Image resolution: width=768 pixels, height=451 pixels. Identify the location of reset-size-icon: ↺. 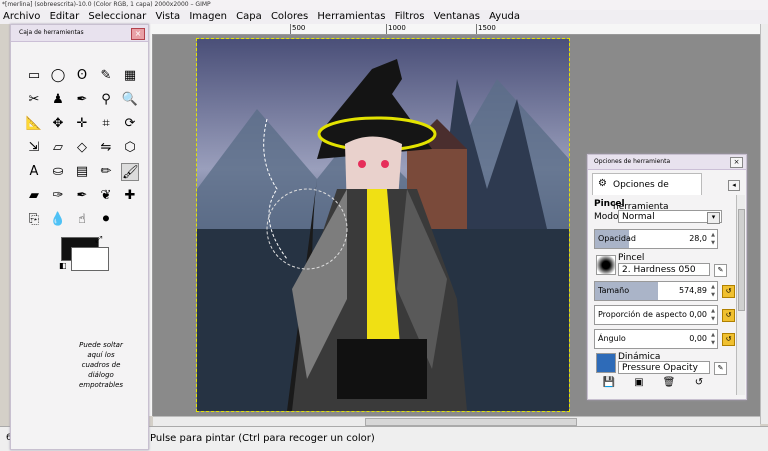
(728, 291).